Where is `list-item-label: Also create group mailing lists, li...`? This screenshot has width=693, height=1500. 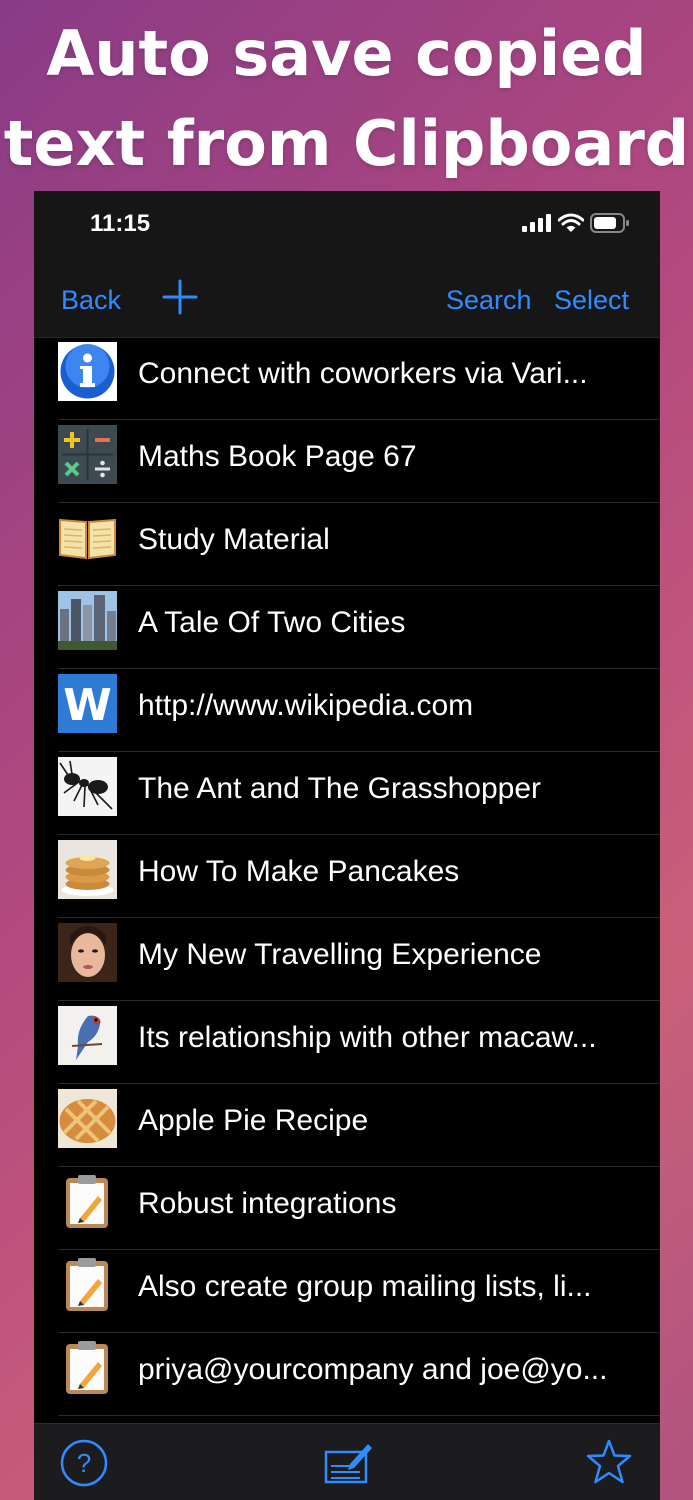
list-item-label: Also create group mailing lists, li... is located at coordinates (365, 1286).